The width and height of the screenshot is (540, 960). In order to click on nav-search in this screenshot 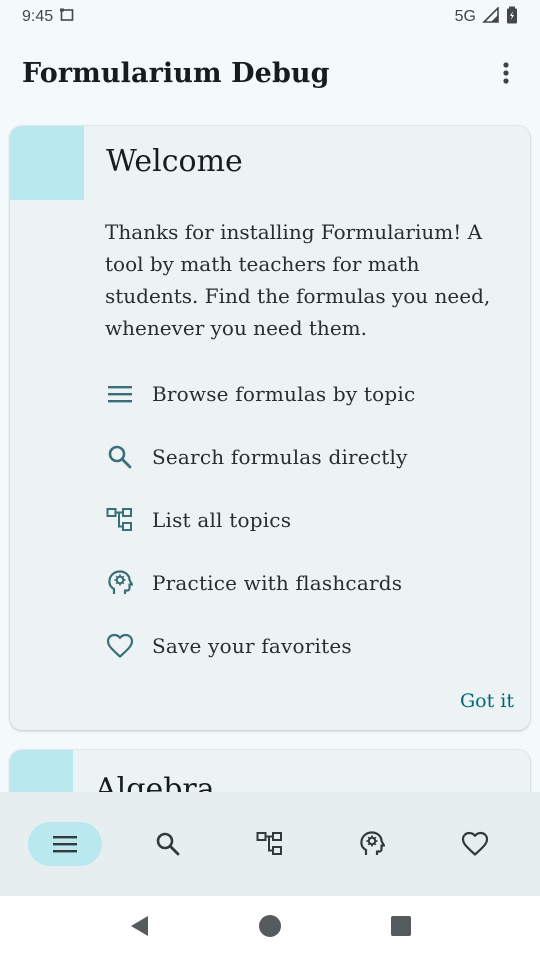, I will do `click(168, 844)`.